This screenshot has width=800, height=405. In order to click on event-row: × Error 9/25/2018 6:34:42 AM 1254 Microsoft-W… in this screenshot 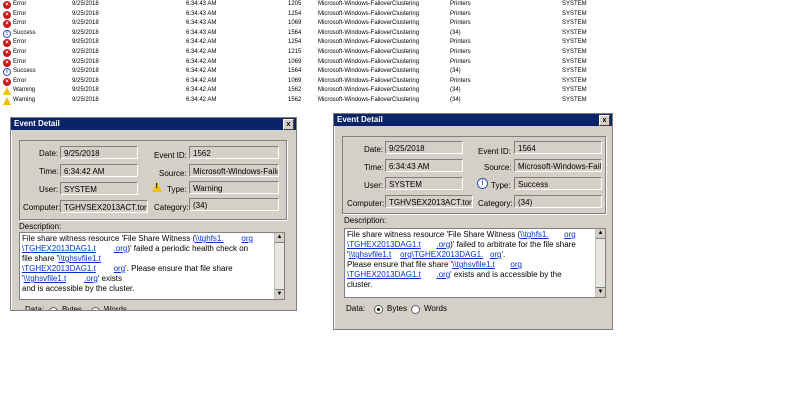, I will do `click(310, 43)`.